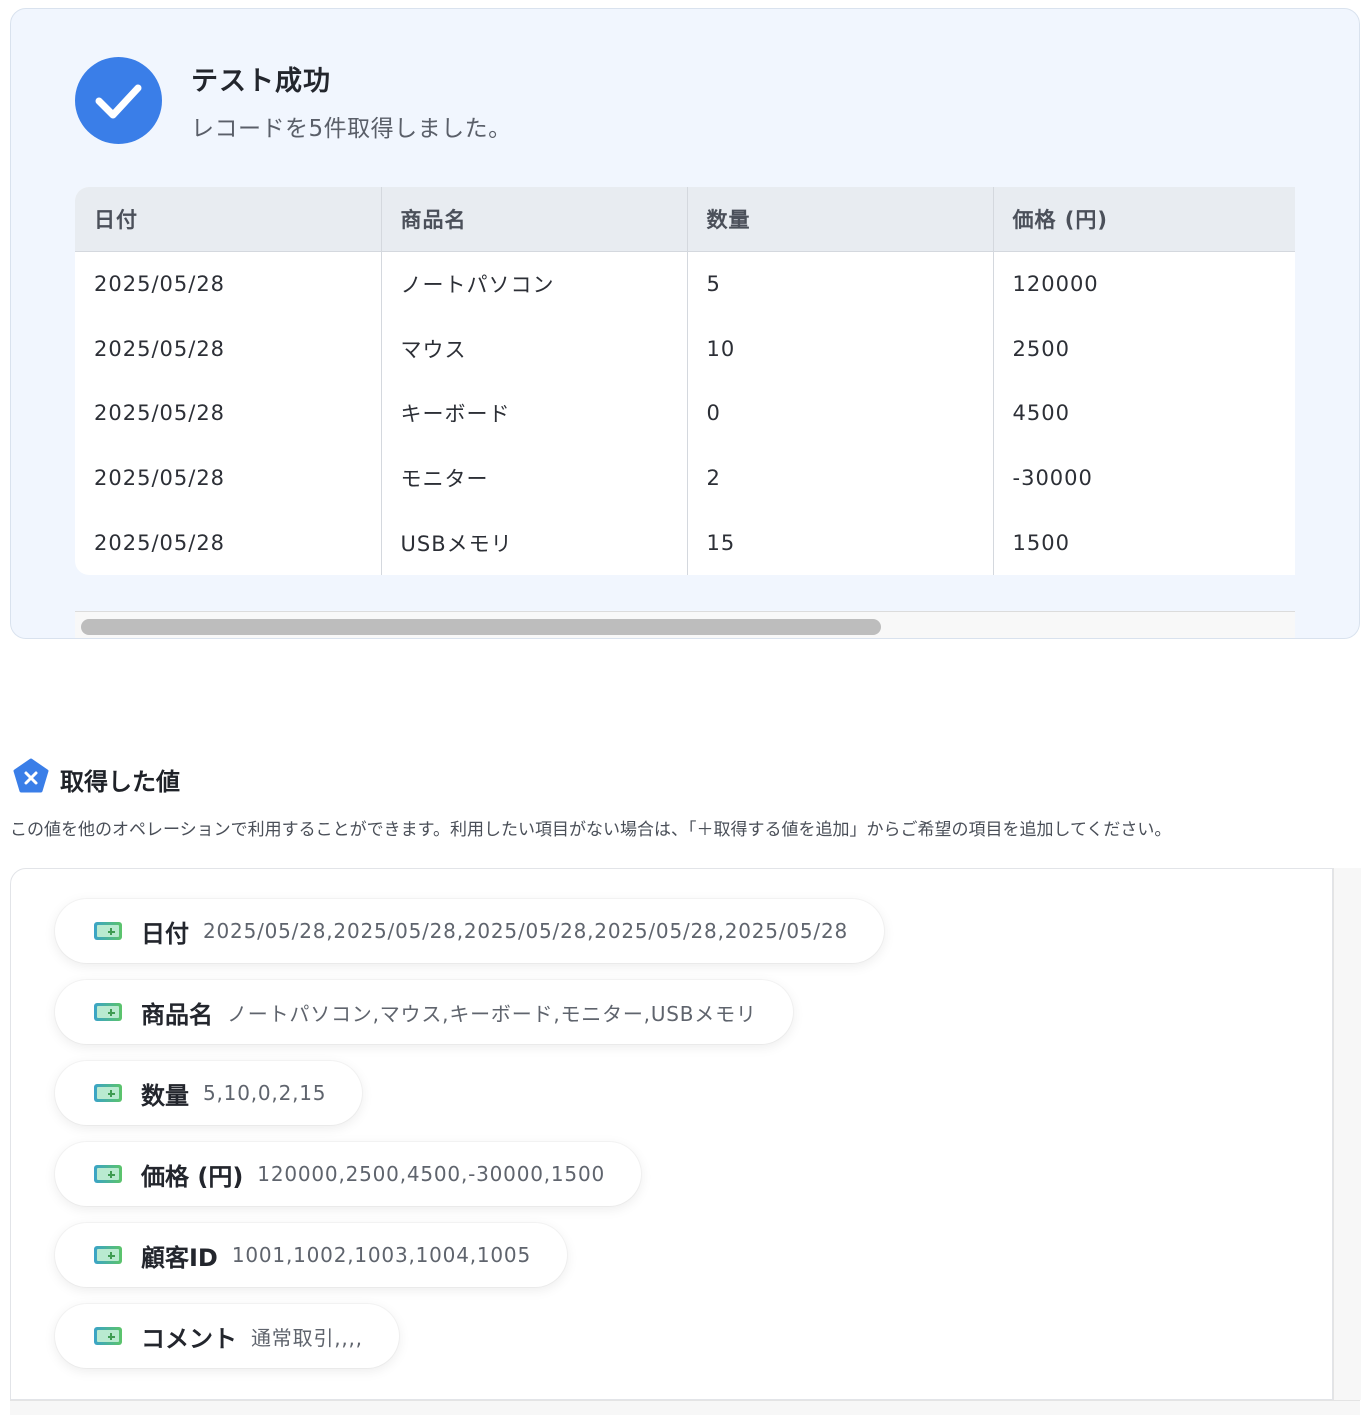 This screenshot has width=1368, height=1415. I want to click on table-cell: キーボード, so click(534, 413).